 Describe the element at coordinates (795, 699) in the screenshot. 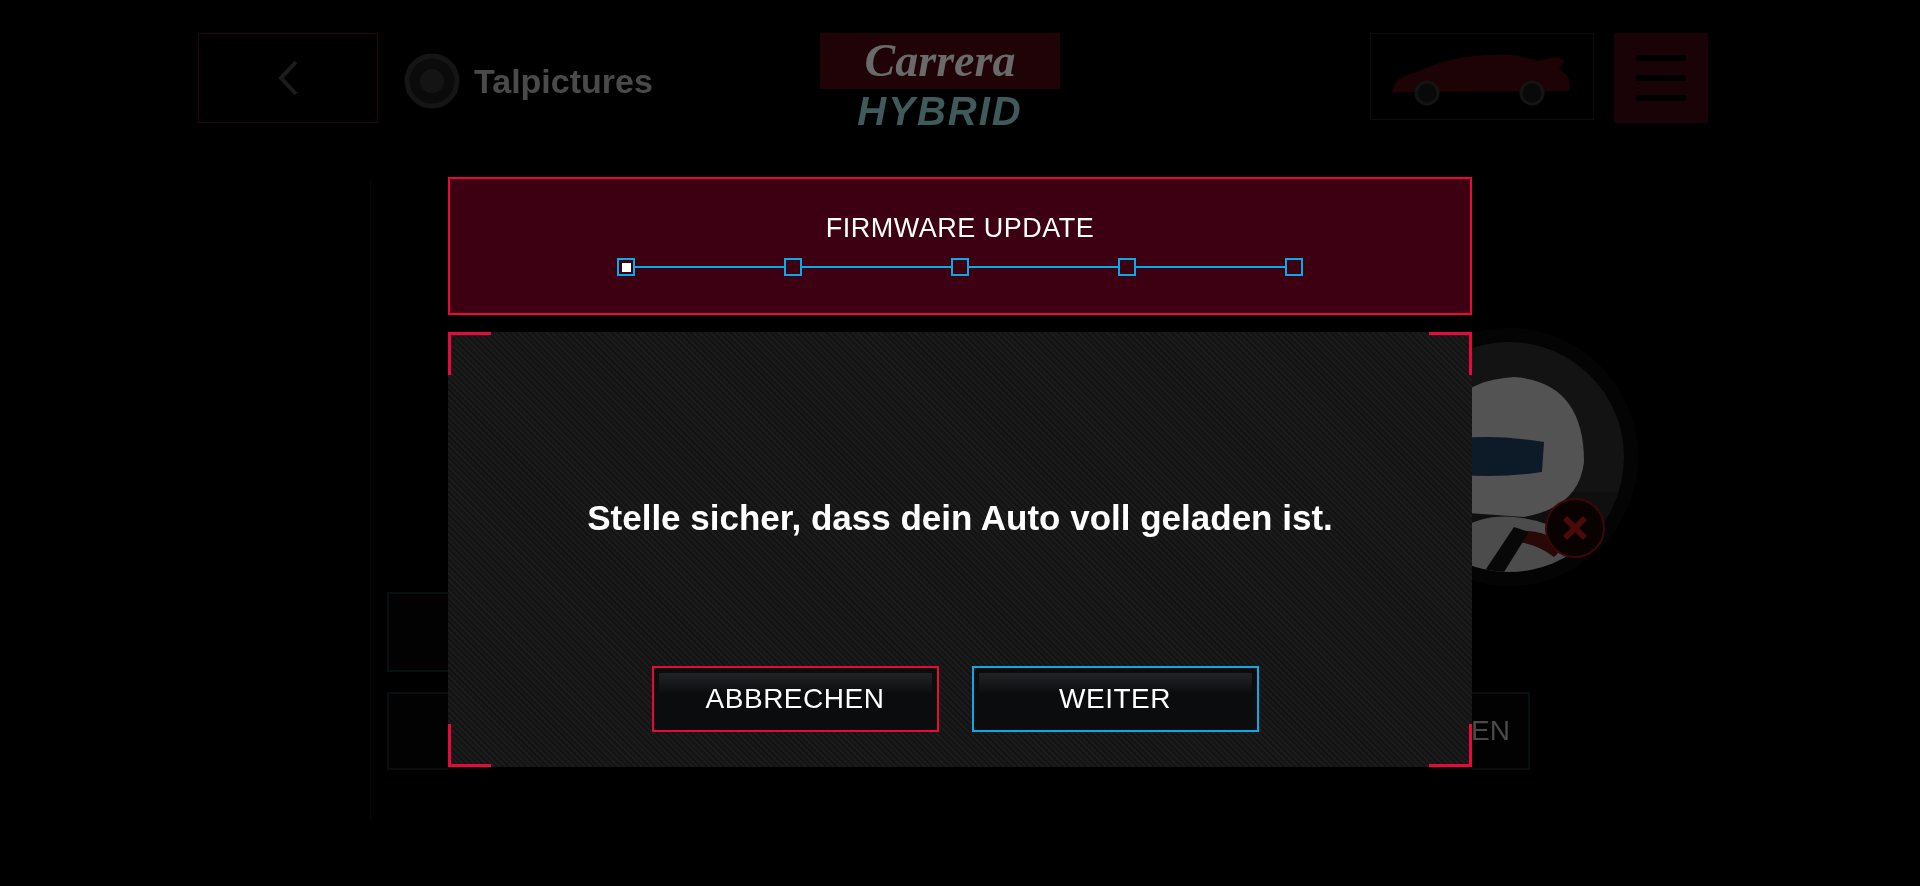

I see `cancel-button: ABBRECHEN` at that location.